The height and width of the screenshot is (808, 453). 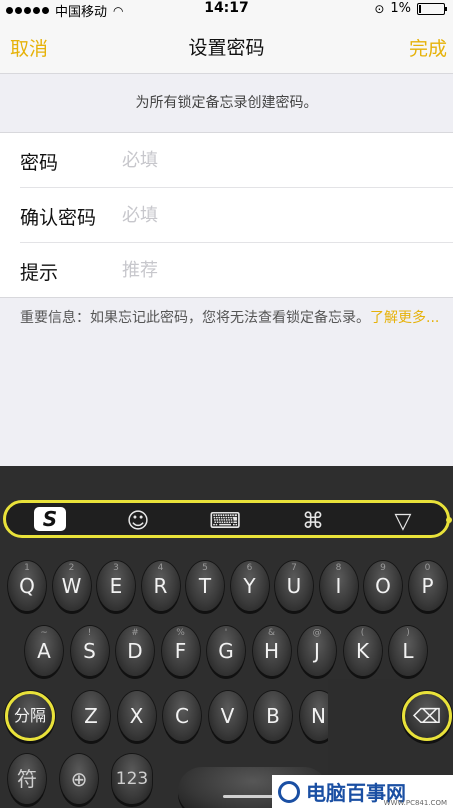 What do you see at coordinates (226, 633) in the screenshot?
I see `key-secondary-label: '` at bounding box center [226, 633].